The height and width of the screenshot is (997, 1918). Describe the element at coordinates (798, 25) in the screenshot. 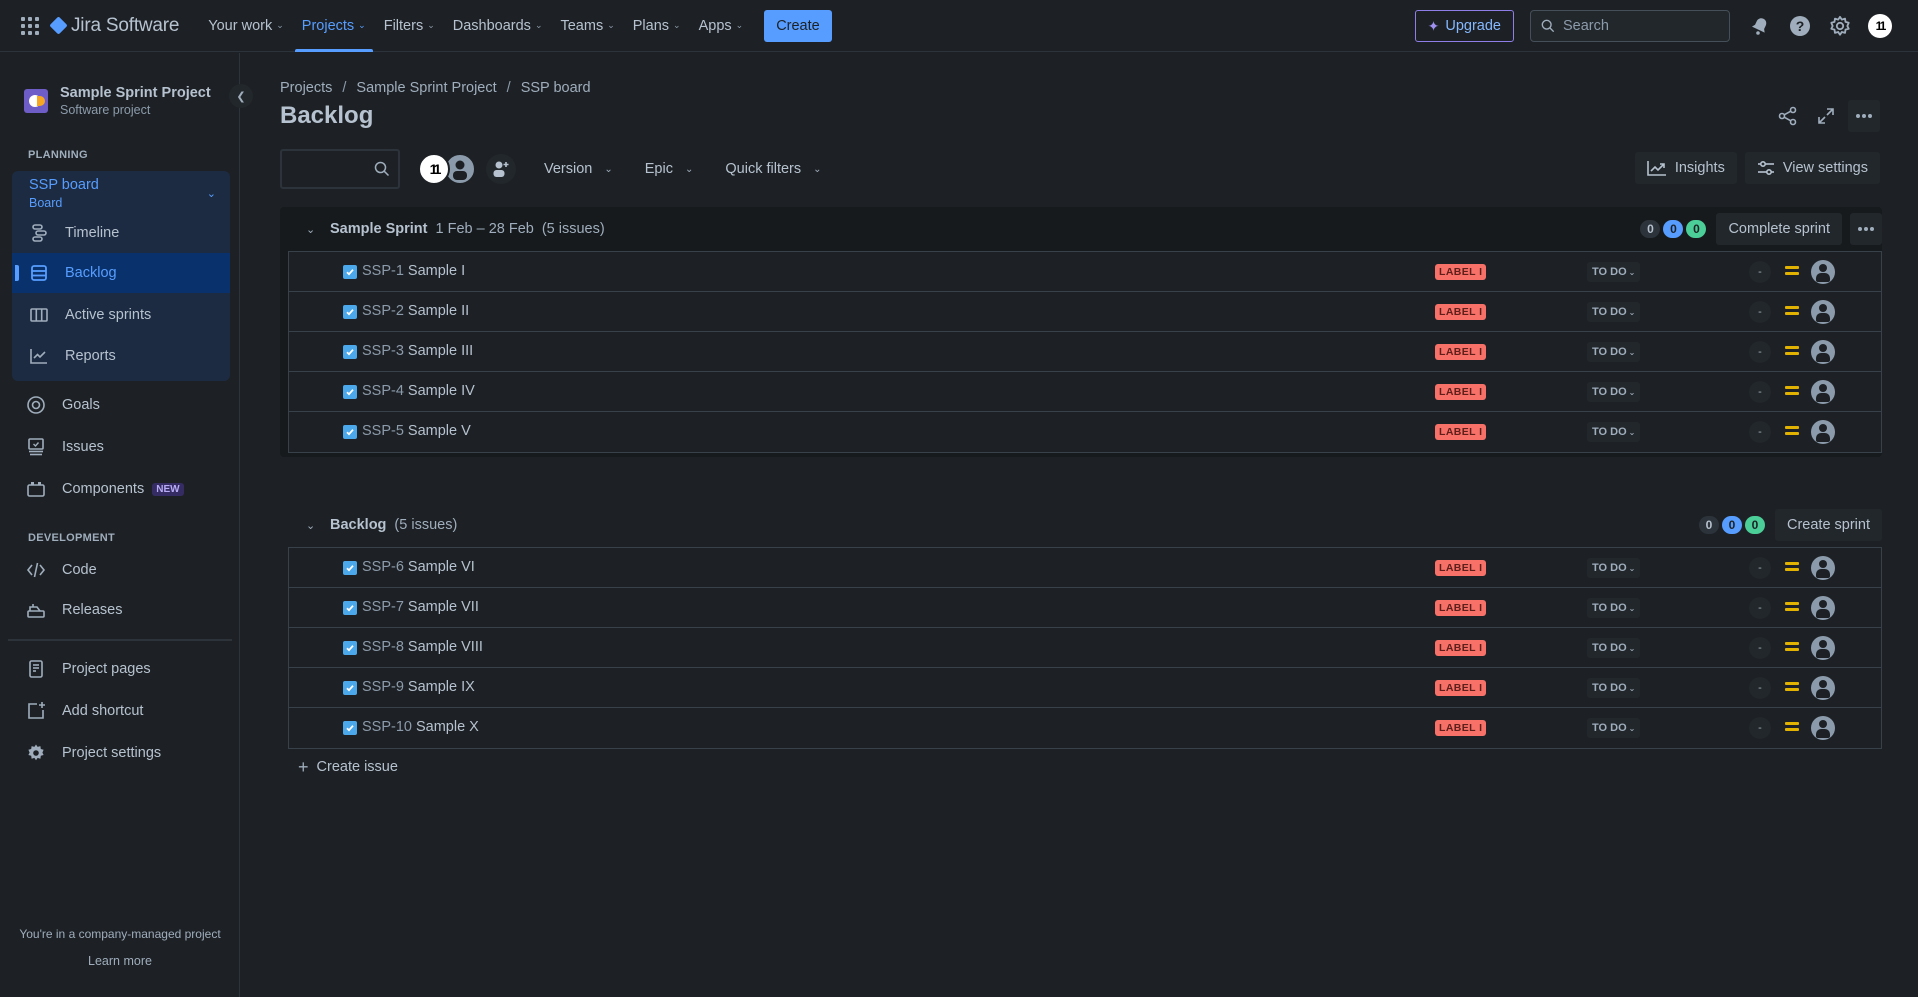

I see `create-button: Create` at that location.